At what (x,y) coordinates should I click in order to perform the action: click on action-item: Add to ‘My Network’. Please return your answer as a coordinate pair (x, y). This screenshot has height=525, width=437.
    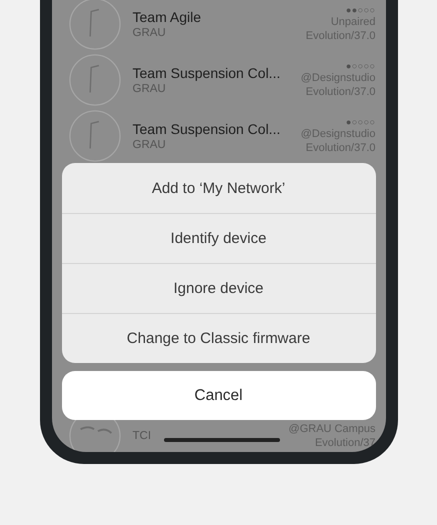
    Looking at the image, I should click on (219, 188).